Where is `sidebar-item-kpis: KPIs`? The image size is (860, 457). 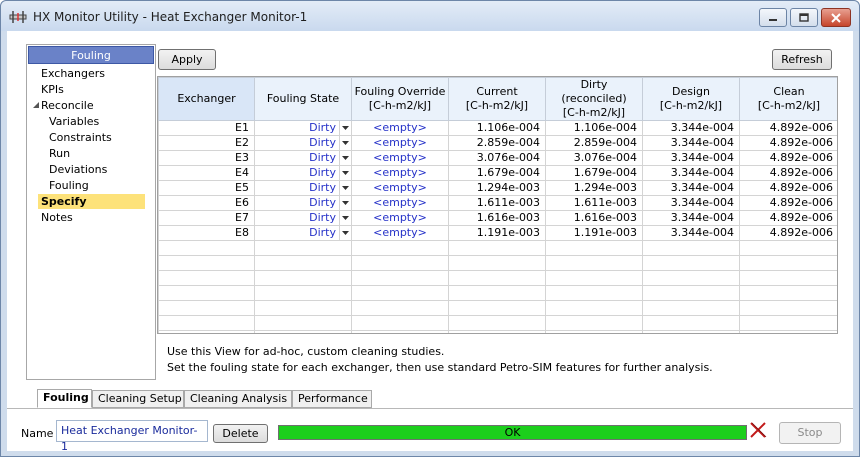 sidebar-item-kpis: KPIs is located at coordinates (52, 89).